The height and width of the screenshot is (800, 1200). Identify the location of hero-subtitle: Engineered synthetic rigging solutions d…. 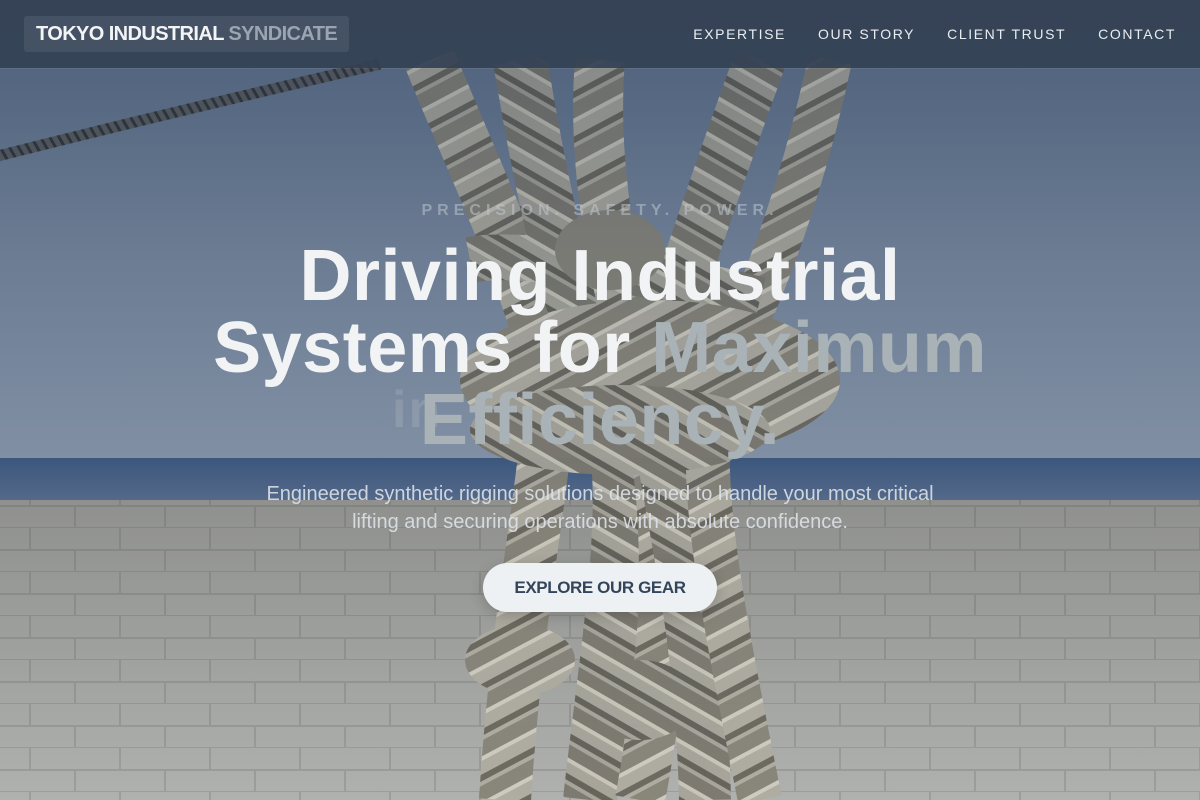
(600, 508).